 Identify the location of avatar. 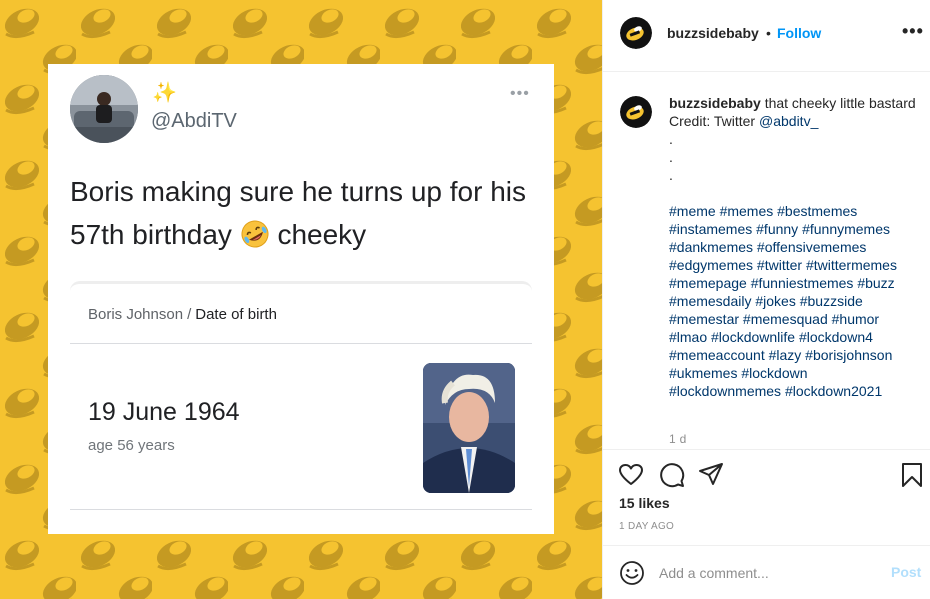
(636, 33).